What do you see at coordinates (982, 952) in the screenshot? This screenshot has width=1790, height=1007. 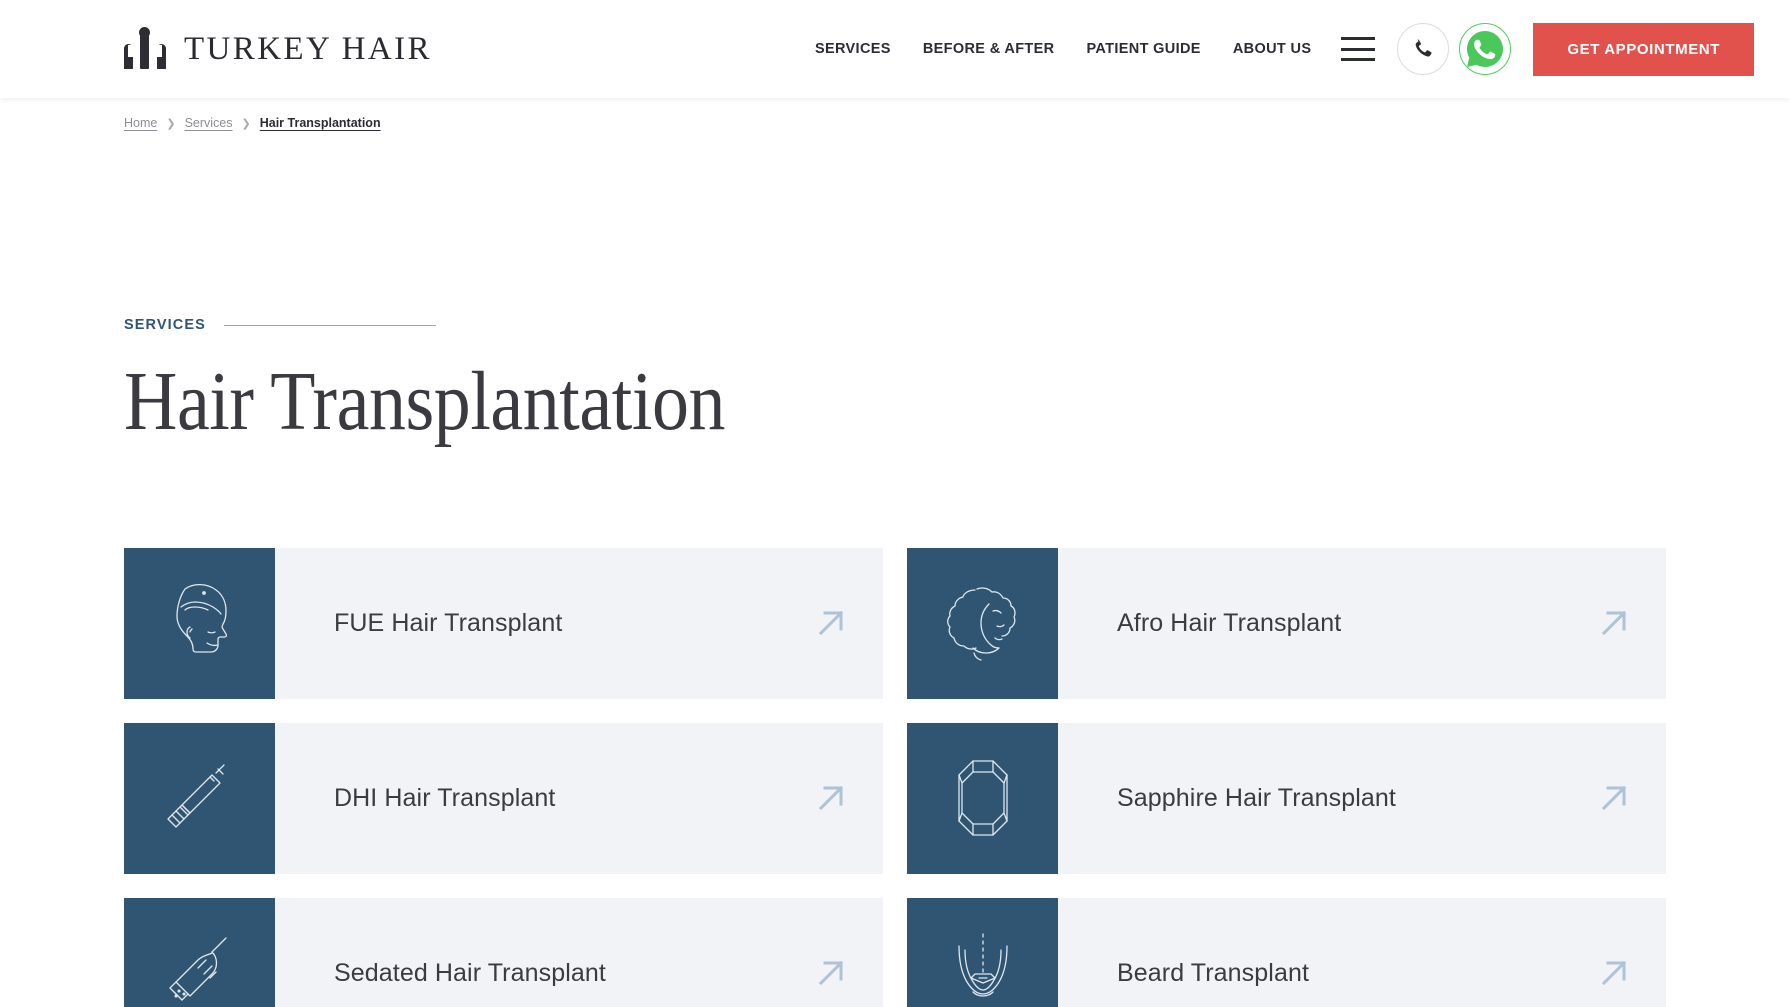 I see `beard-face-icon` at bounding box center [982, 952].